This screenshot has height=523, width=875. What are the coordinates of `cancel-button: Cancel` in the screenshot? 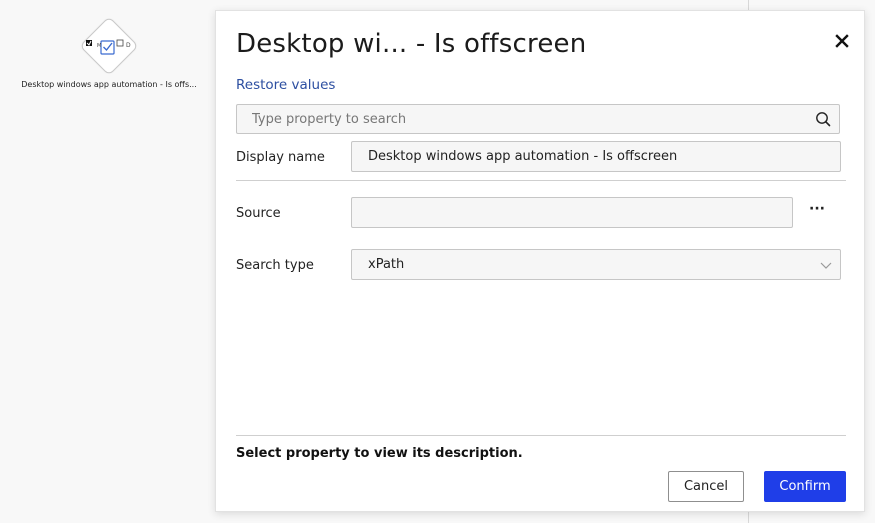 It's located at (706, 486).